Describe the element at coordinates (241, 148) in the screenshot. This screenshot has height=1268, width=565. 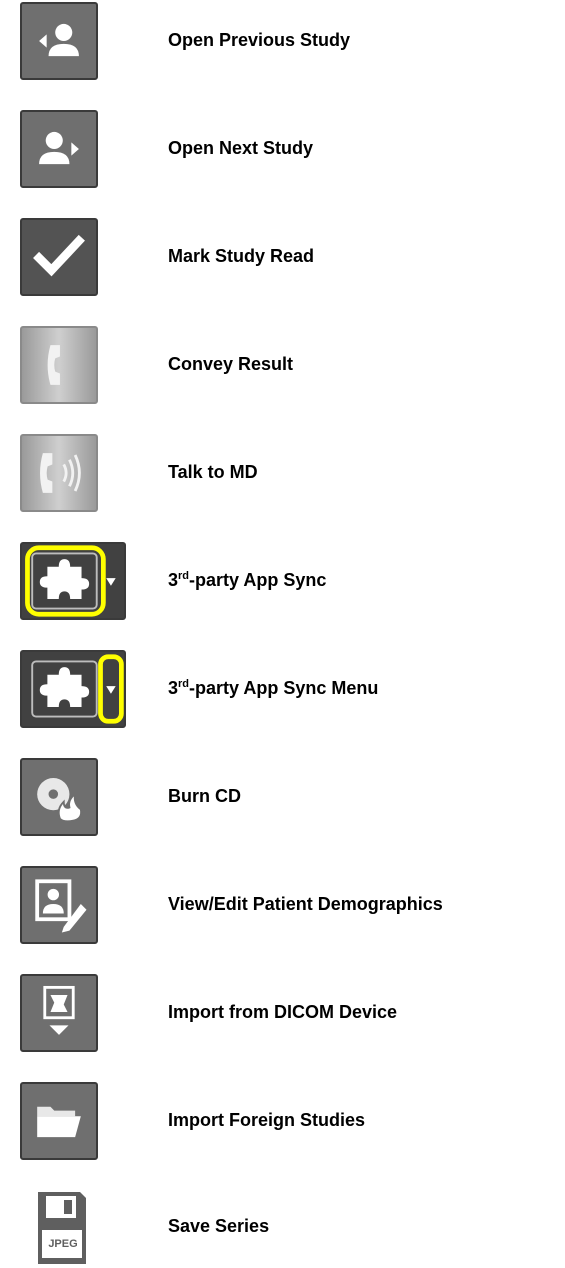
I see `legend-label: Open Next Study` at that location.